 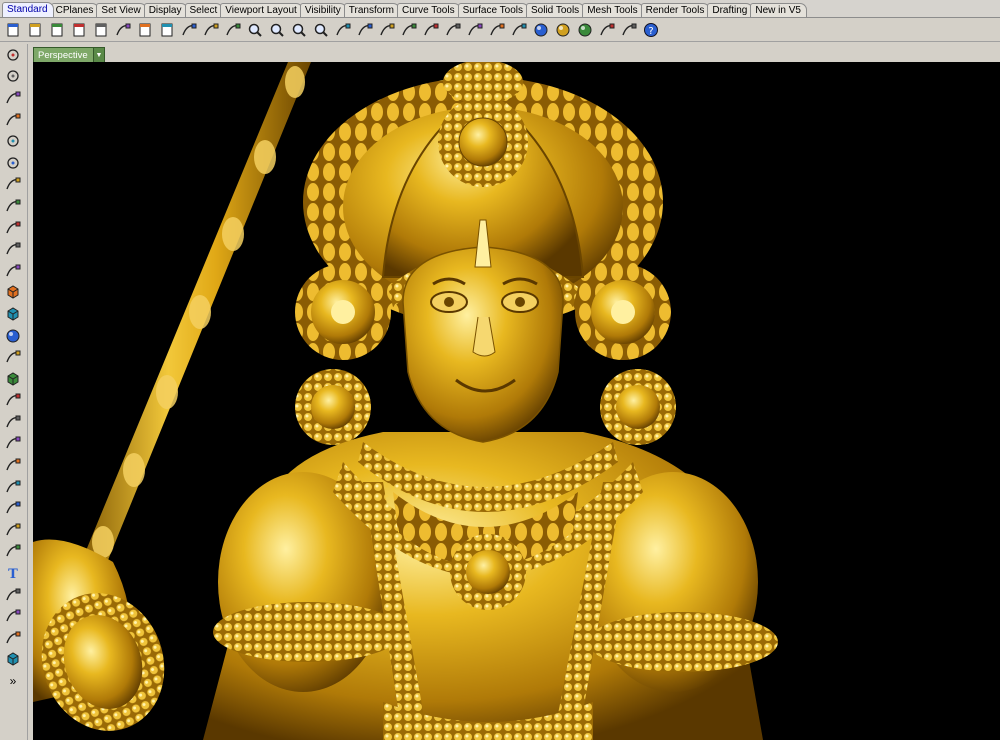 I want to click on box-icon, so click(x=13, y=314).